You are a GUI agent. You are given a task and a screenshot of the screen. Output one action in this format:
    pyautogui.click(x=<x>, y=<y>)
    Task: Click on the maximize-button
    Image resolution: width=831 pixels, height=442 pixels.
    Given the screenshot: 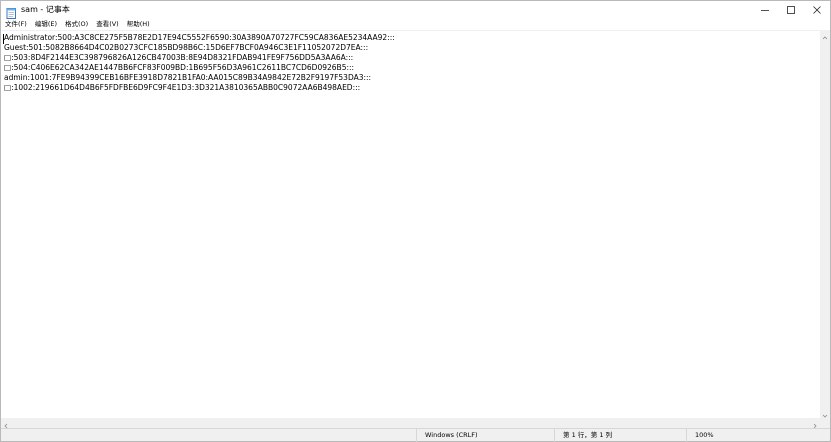 What is the action you would take?
    pyautogui.click(x=791, y=10)
    